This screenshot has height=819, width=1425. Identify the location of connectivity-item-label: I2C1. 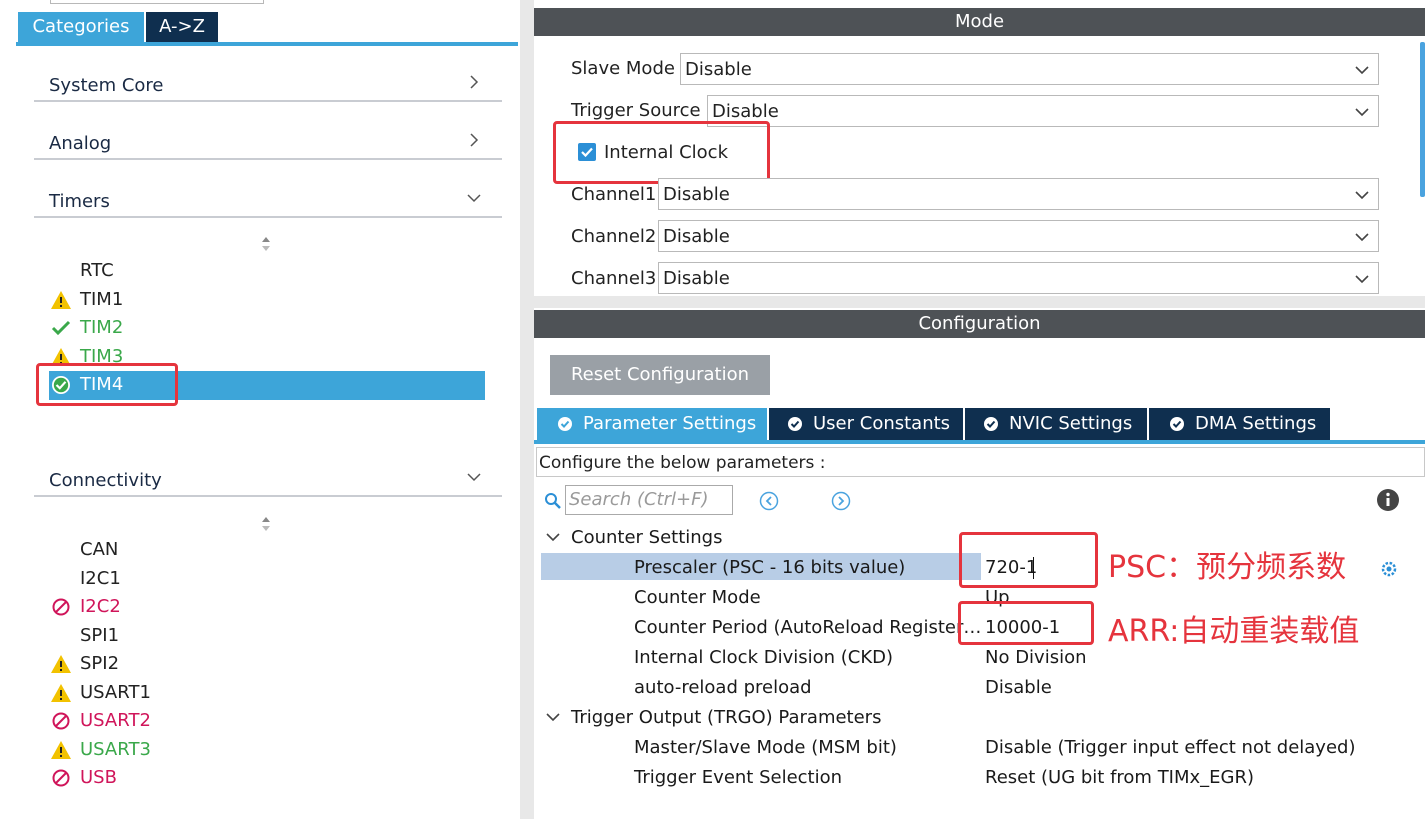
(100, 578).